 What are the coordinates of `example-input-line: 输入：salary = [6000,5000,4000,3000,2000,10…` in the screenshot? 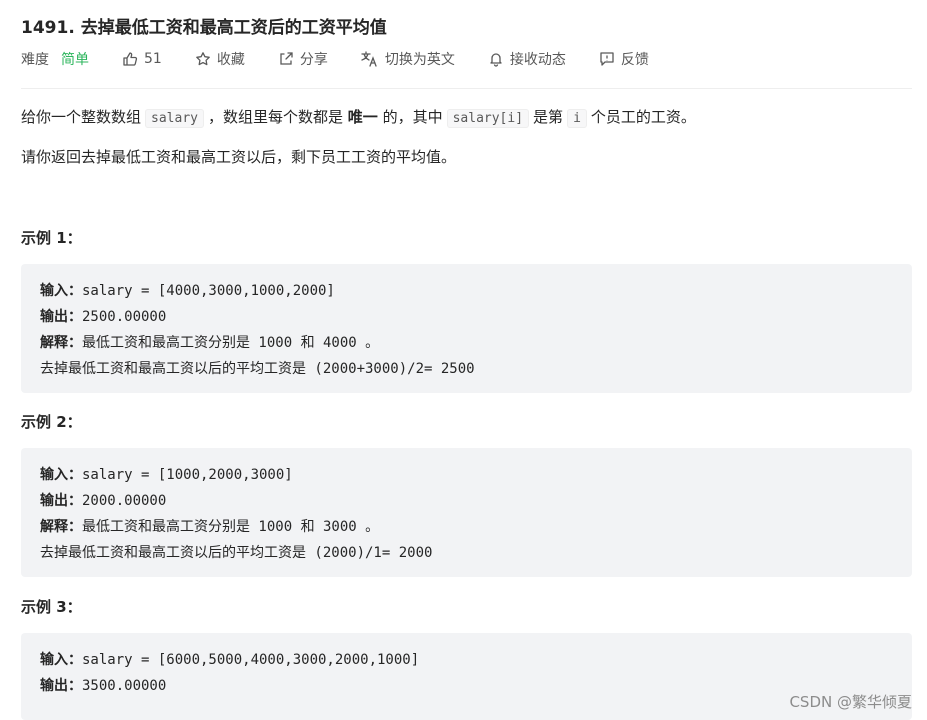 It's located at (230, 660).